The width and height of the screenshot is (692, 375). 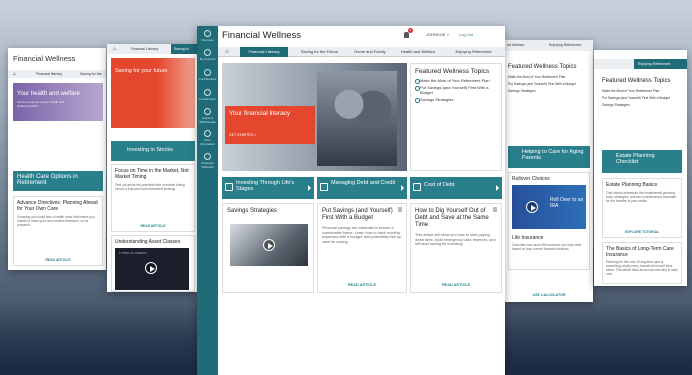 What do you see at coordinates (473, 52) in the screenshot?
I see `tab-enjoying-retirement: Enjoying Retirement` at bounding box center [473, 52].